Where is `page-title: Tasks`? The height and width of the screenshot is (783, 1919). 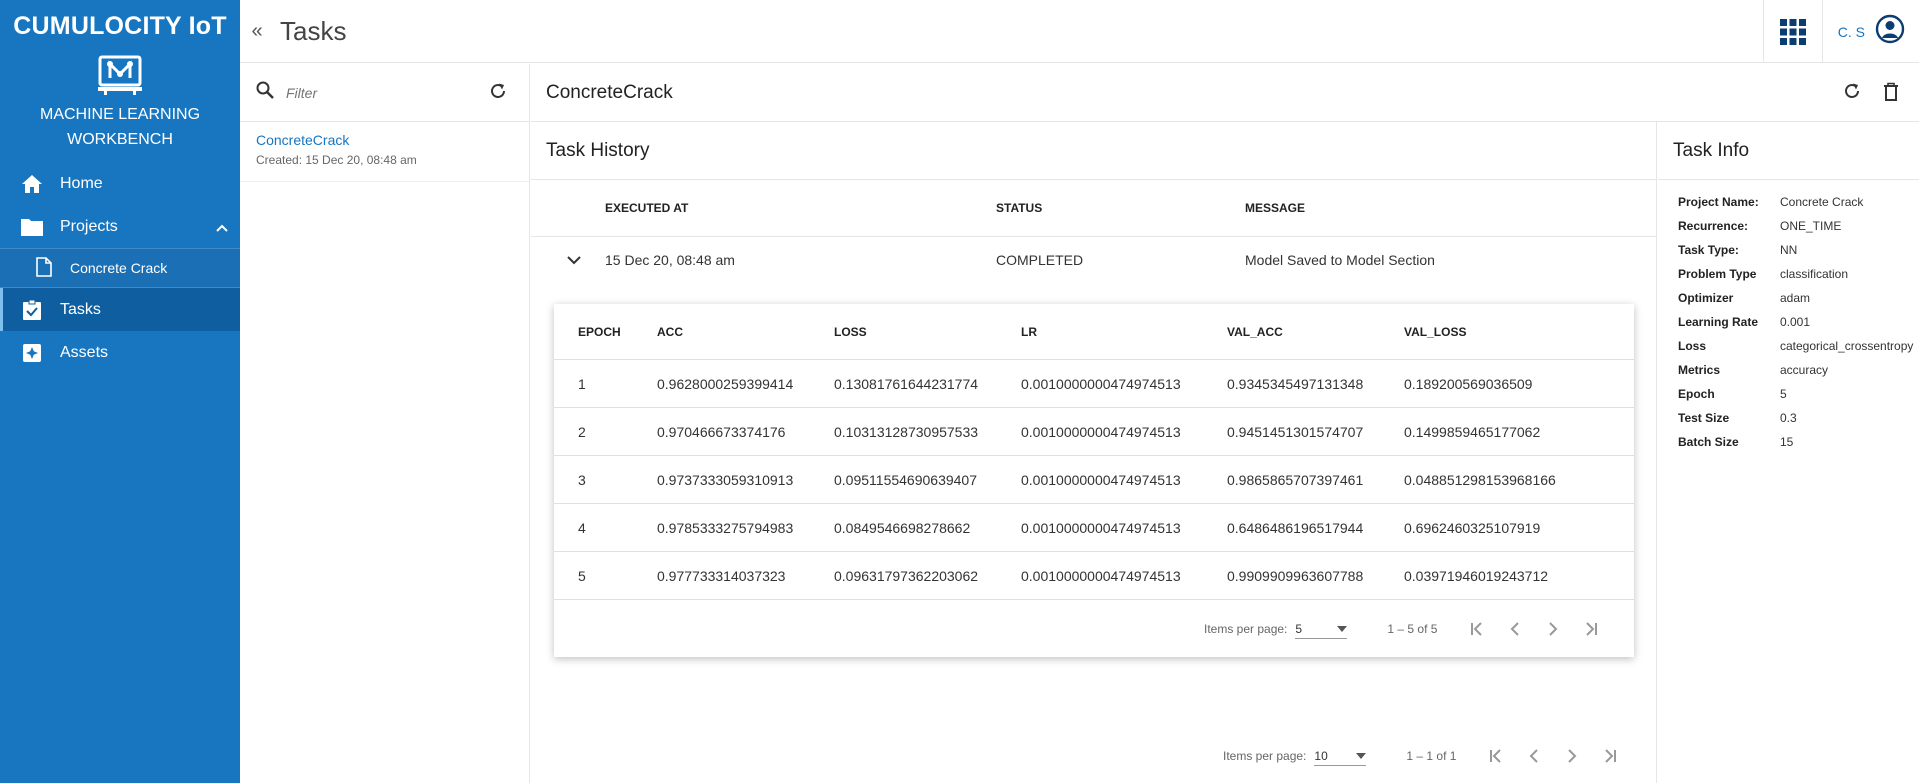 page-title: Tasks is located at coordinates (313, 30).